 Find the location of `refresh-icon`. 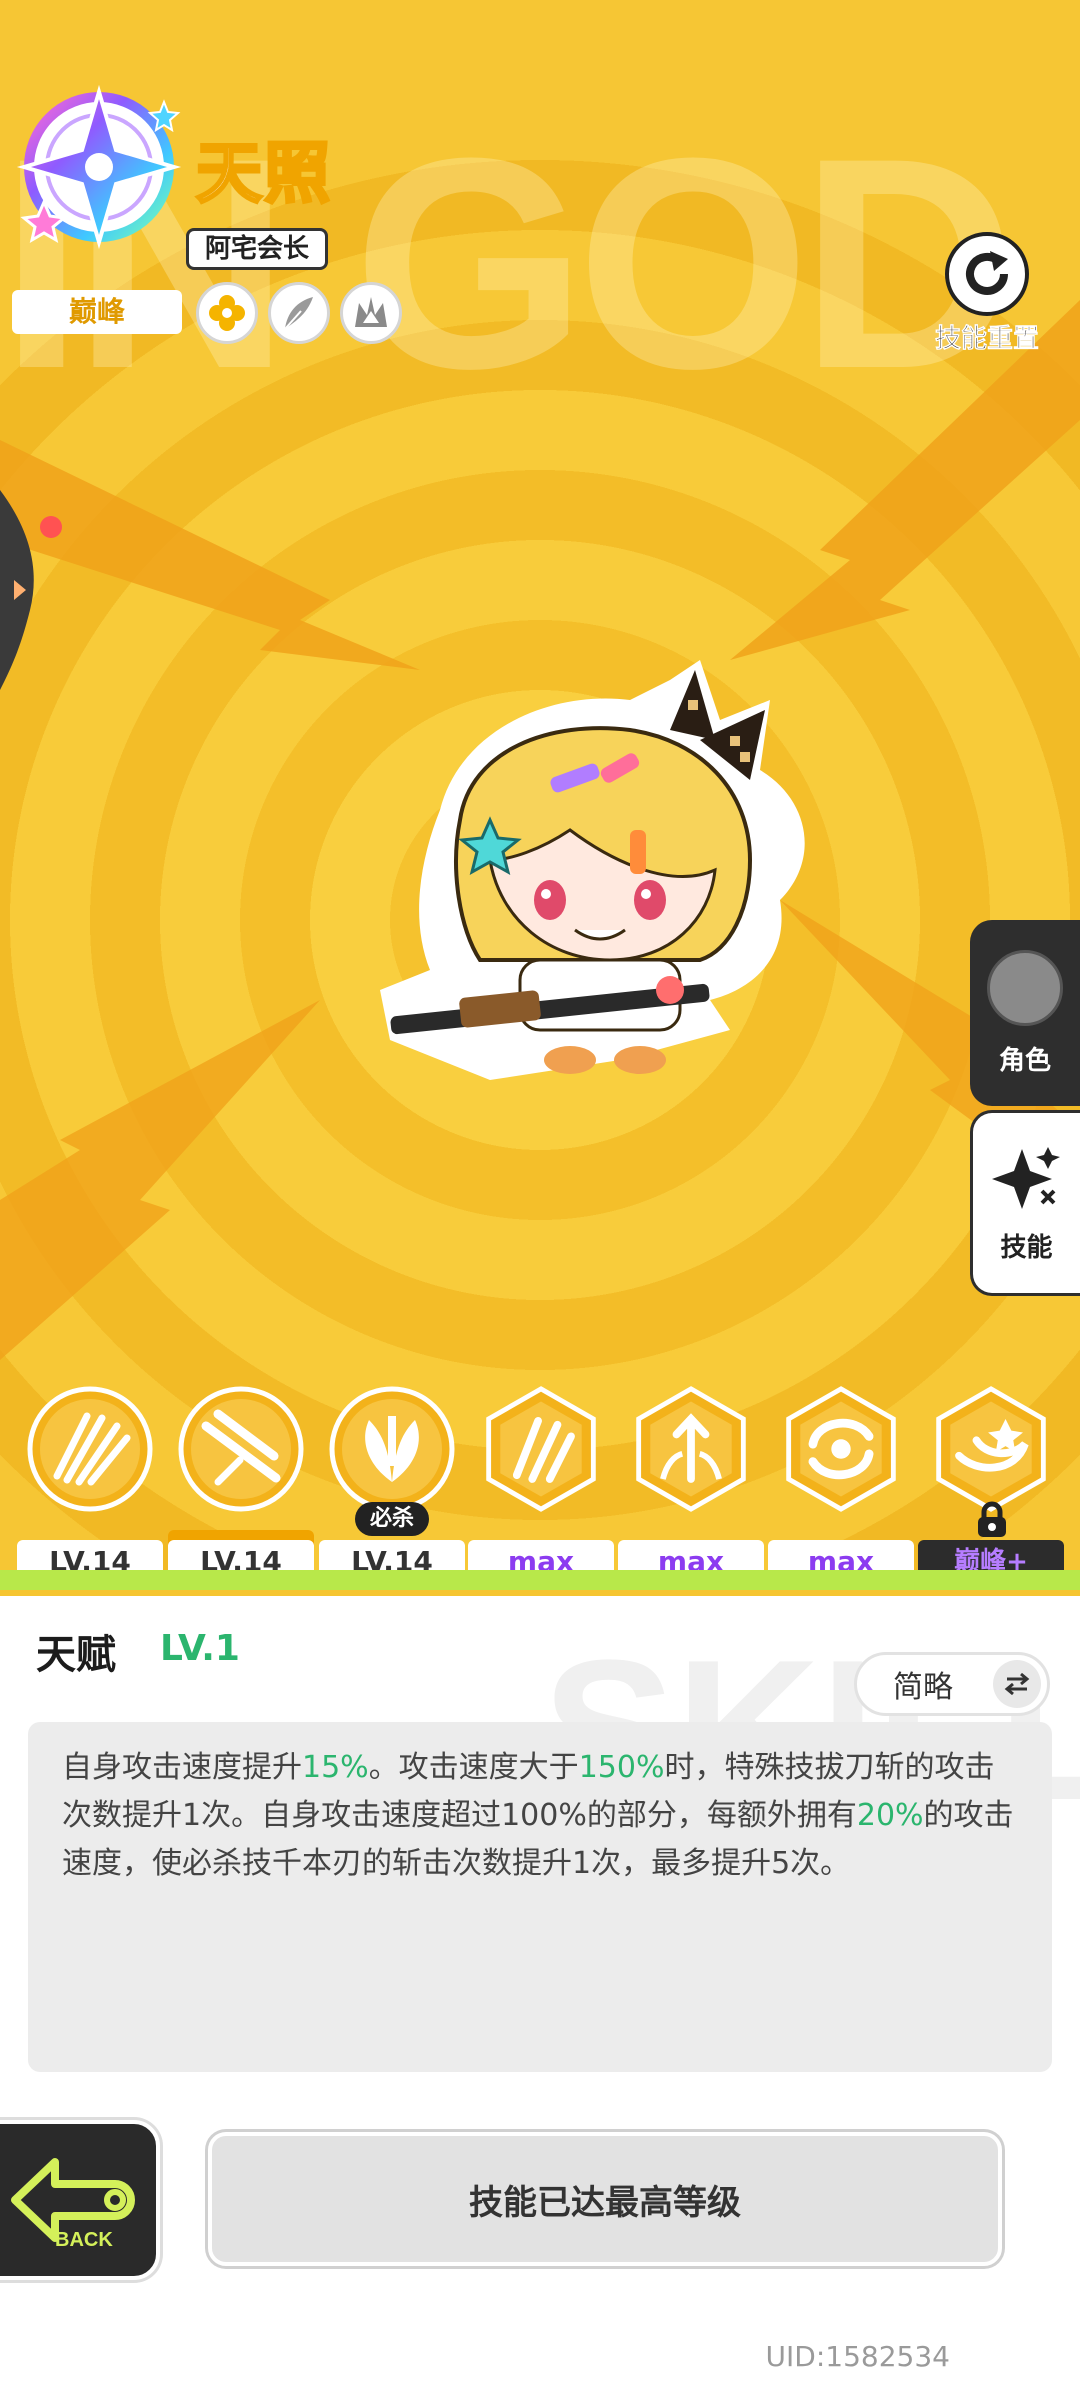

refresh-icon is located at coordinates (987, 274).